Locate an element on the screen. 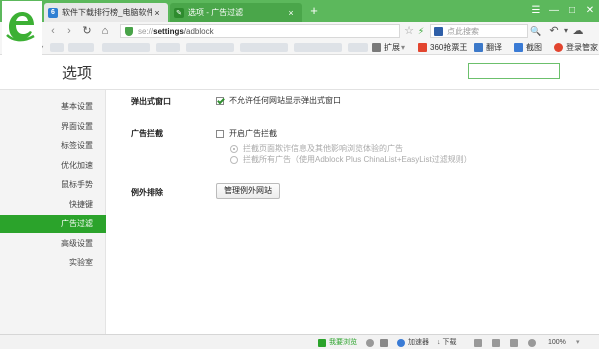  back-button: ‹ is located at coordinates (53, 31).